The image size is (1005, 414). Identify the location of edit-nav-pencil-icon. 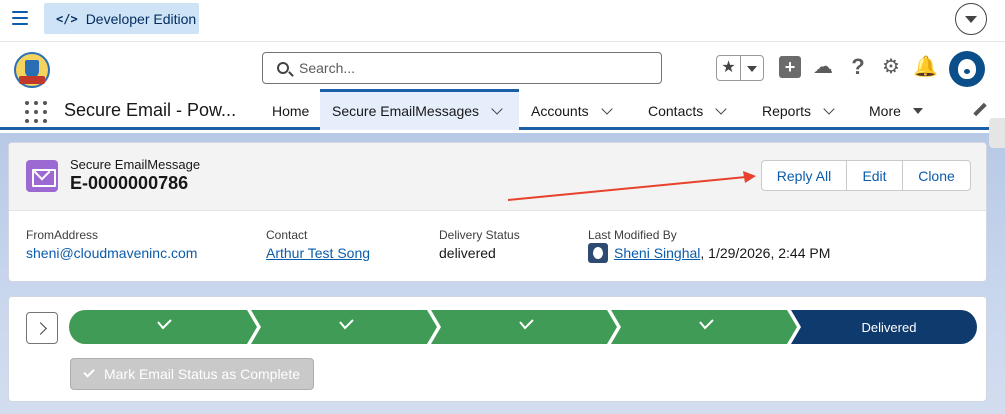
(979, 110).